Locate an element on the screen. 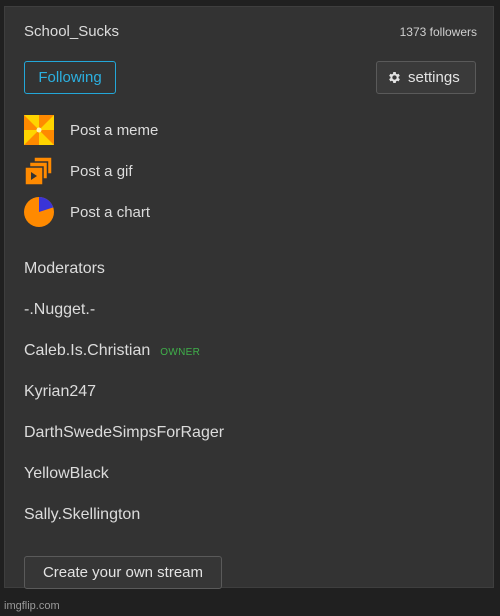  moderator-name: Kyrian247 is located at coordinates (60, 391).